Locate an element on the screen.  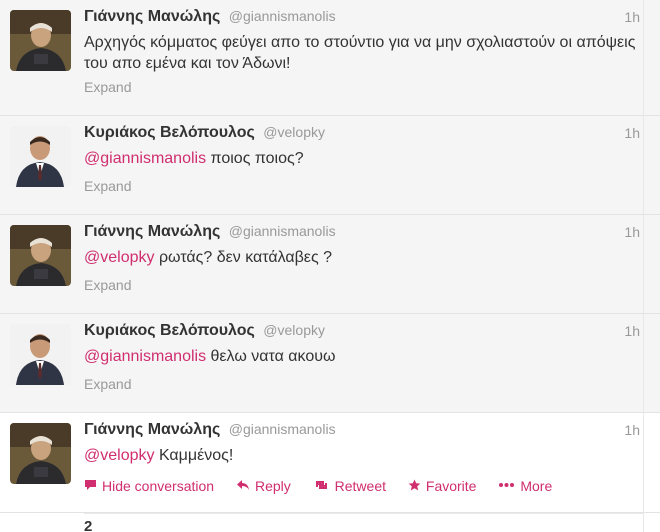
retweet-icon is located at coordinates (321, 485).